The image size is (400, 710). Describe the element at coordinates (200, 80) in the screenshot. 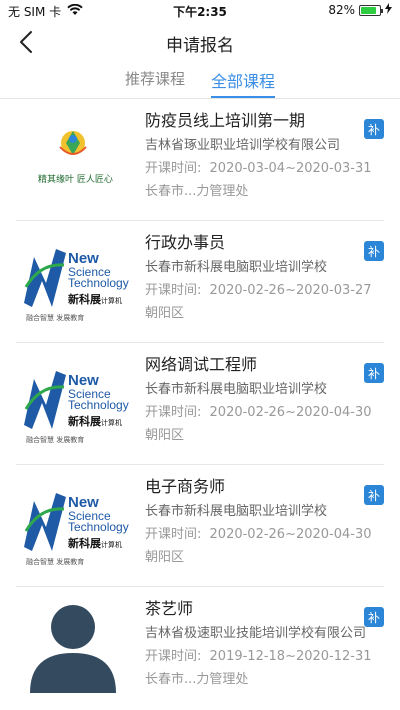

I see `tab-bar: 推荐课程 全部课程` at that location.